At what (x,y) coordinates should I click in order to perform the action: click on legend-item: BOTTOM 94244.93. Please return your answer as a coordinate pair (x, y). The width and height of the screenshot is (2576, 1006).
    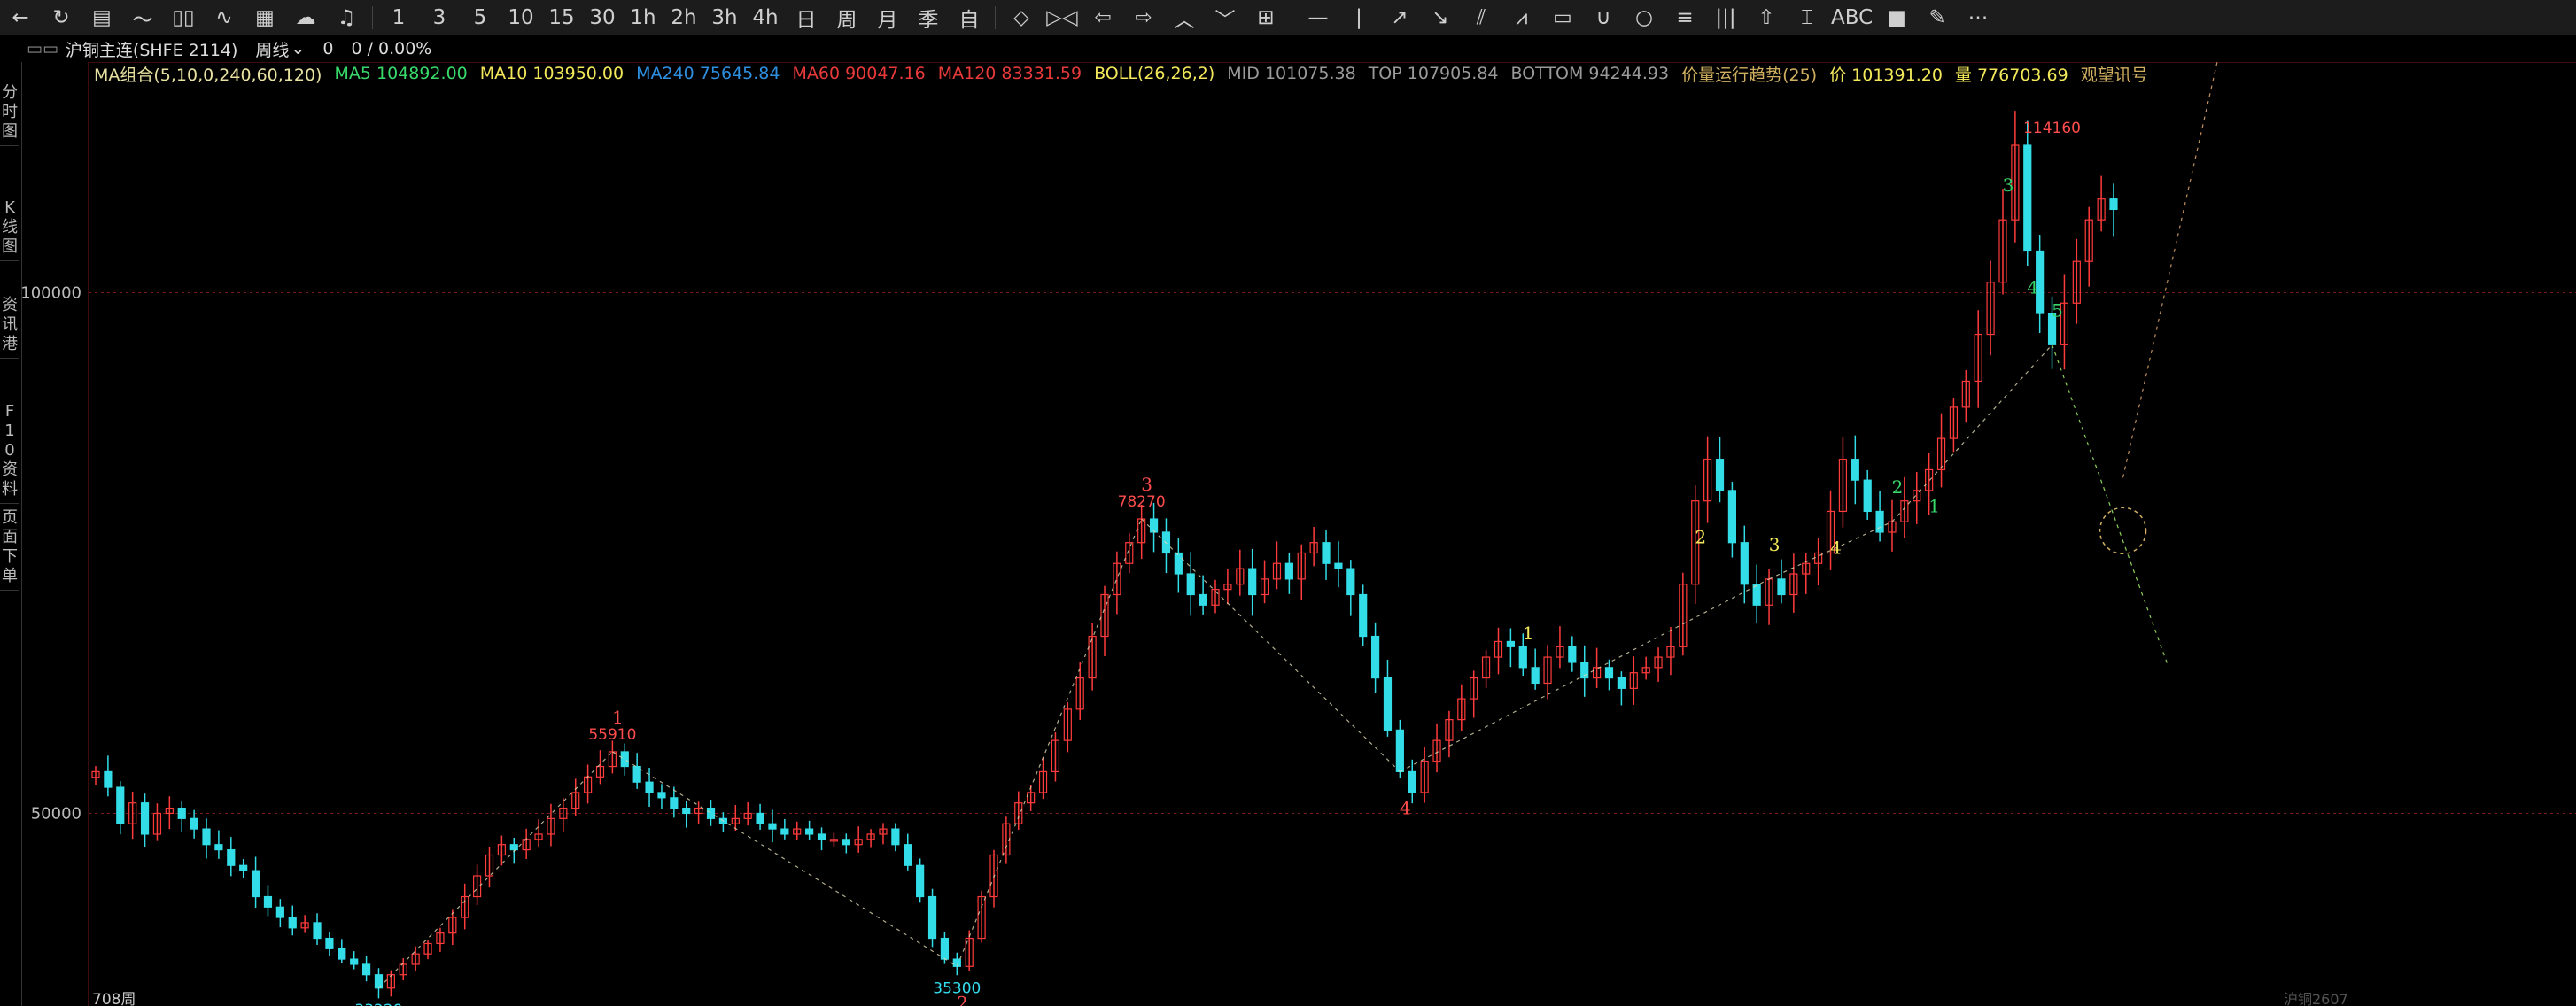
    Looking at the image, I should click on (1590, 73).